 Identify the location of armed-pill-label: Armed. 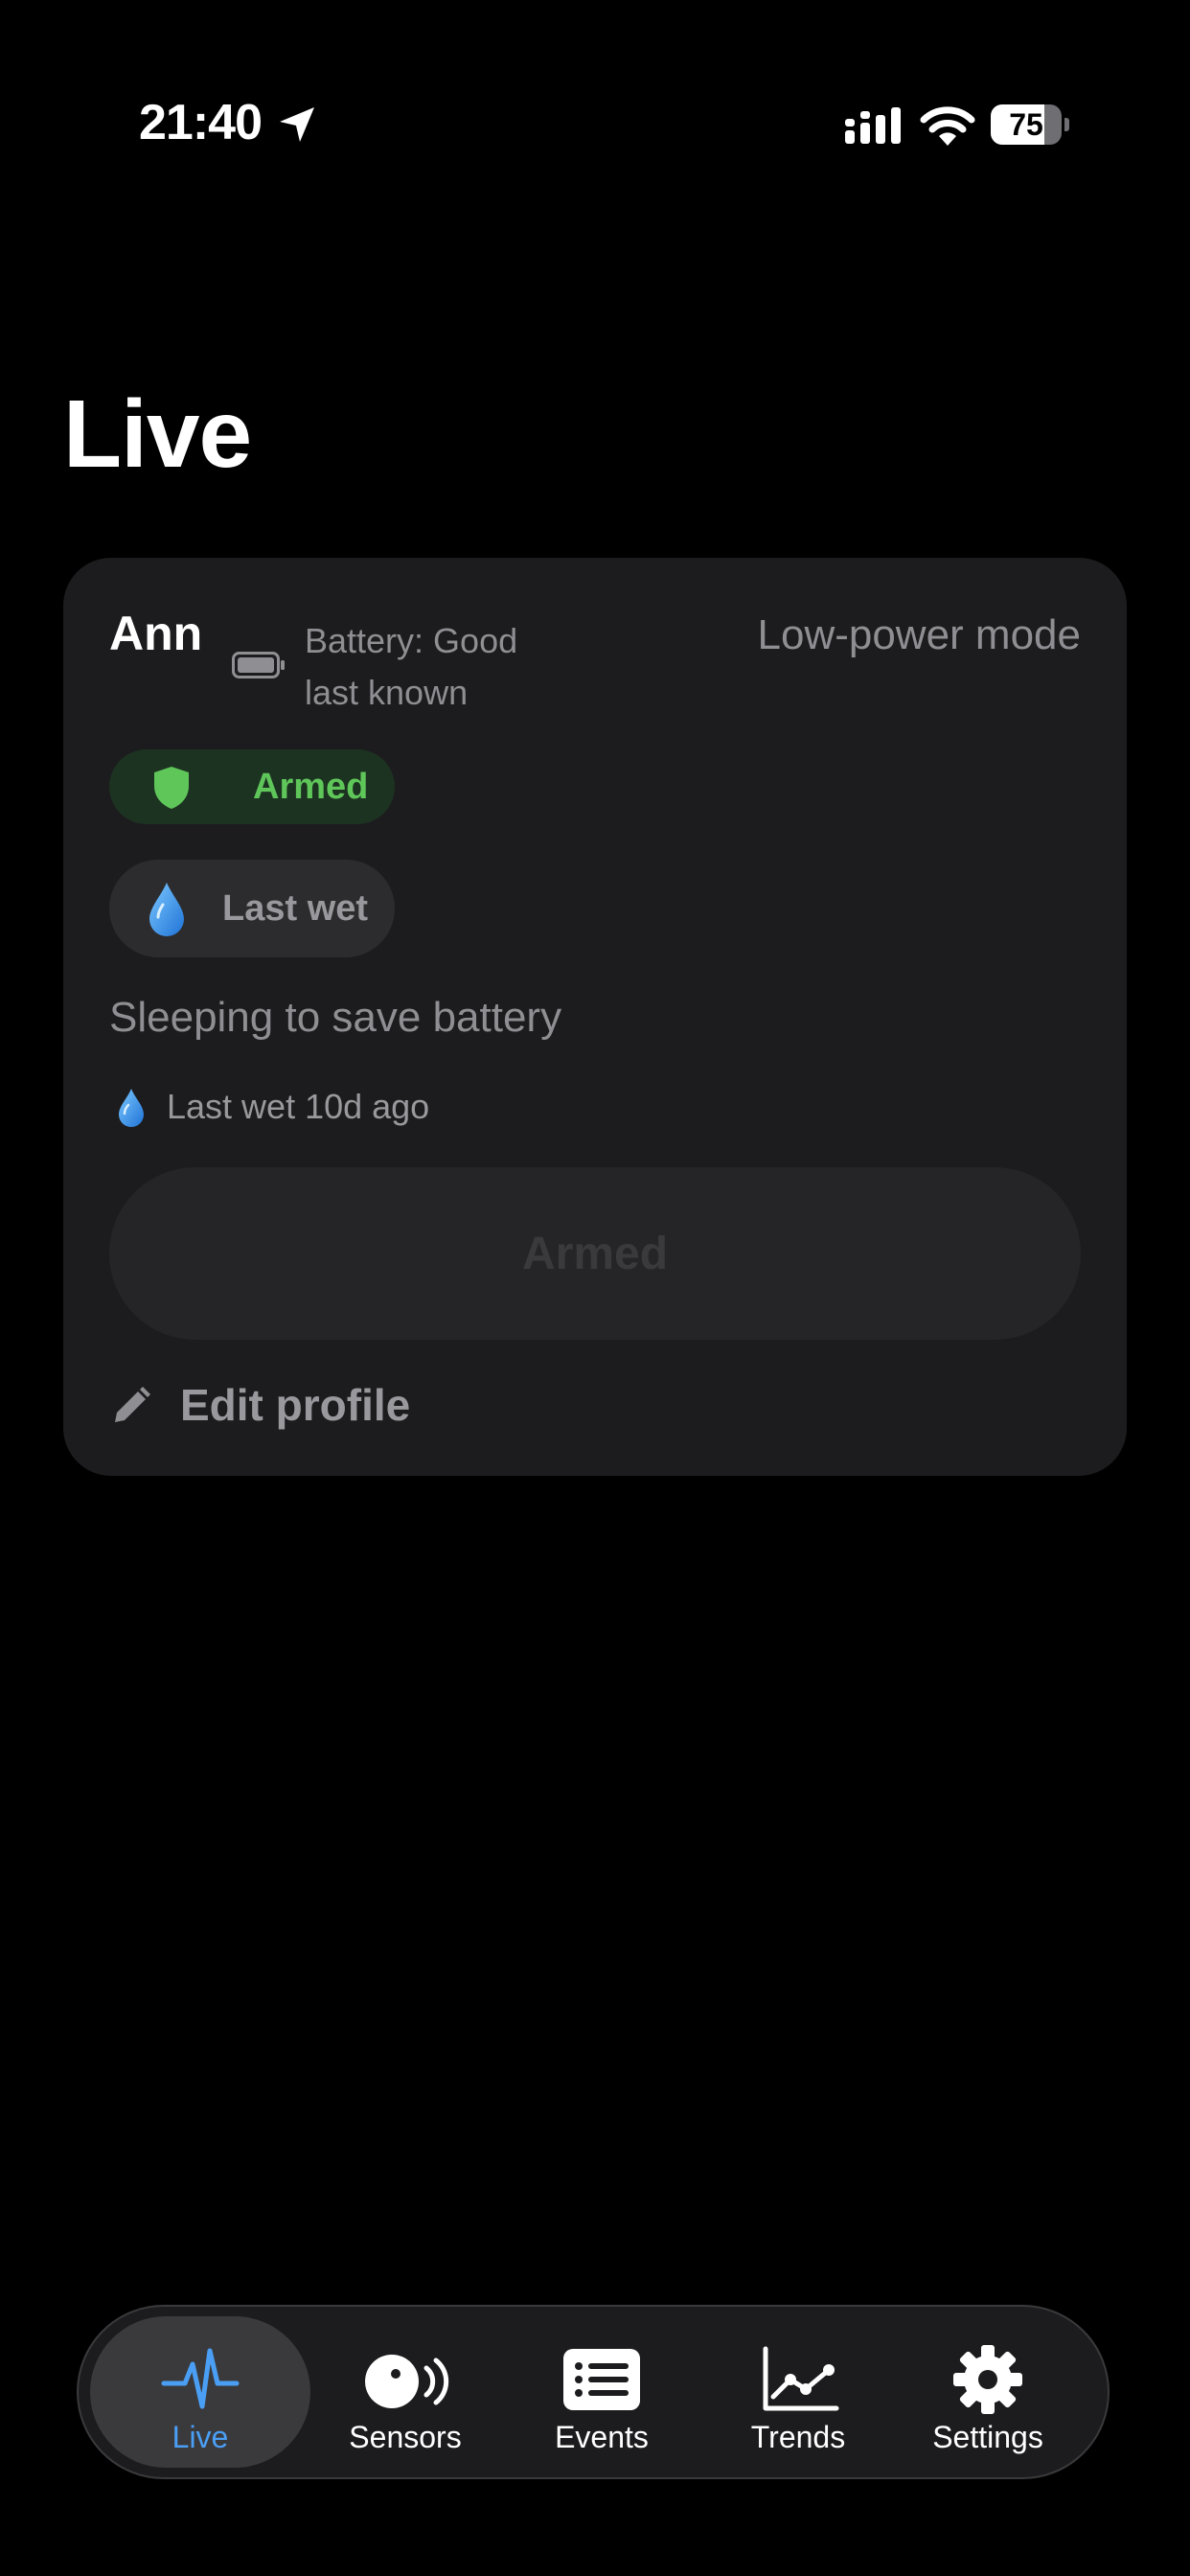
(311, 787).